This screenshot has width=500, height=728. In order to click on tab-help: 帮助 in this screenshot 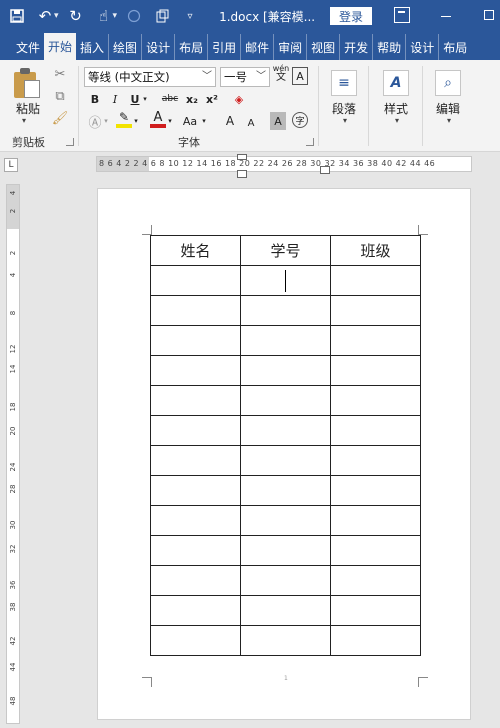, I will do `click(390, 47)`.